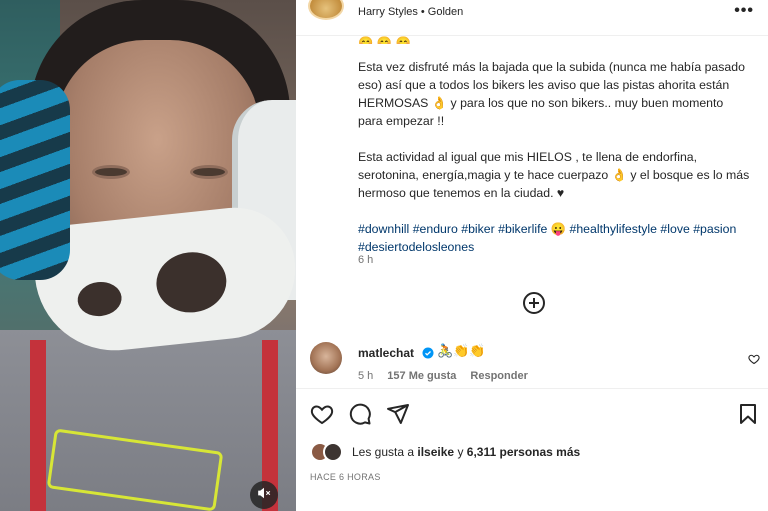 The width and height of the screenshot is (768, 511). What do you see at coordinates (398, 414) in the screenshot?
I see `share-button` at bounding box center [398, 414].